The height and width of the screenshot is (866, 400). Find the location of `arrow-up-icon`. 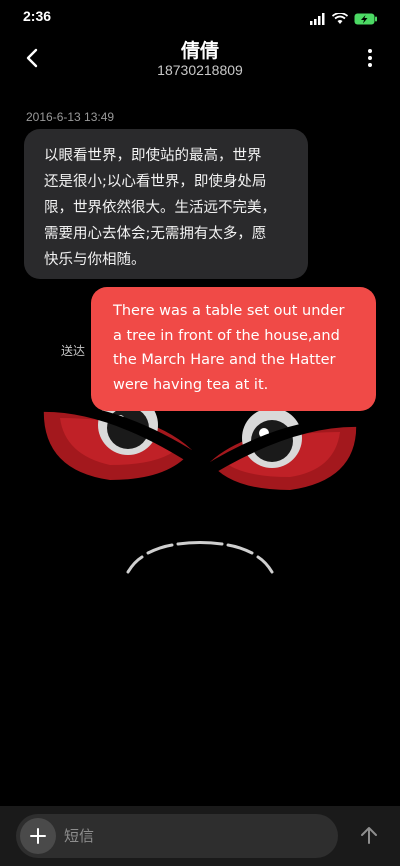

arrow-up-icon is located at coordinates (369, 835).